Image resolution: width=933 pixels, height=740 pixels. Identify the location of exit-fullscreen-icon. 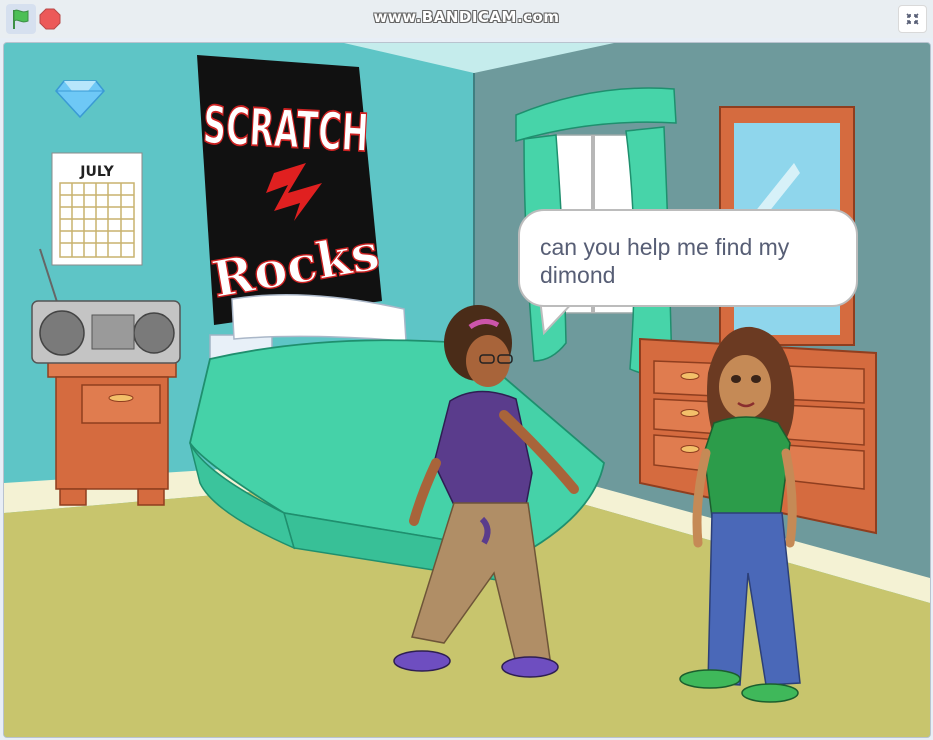
(912, 19).